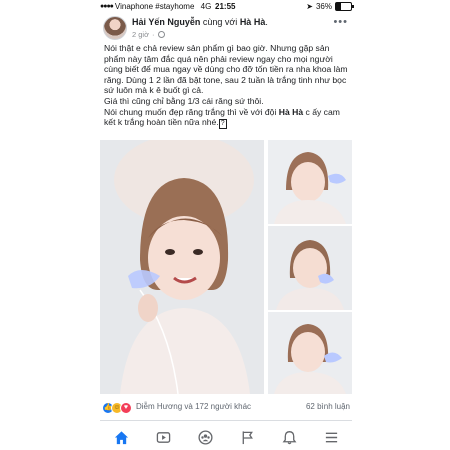 The width and height of the screenshot is (450, 450). Describe the element at coordinates (291, 112) in the screenshot. I see `last-line-tag: Hà Hà` at that location.